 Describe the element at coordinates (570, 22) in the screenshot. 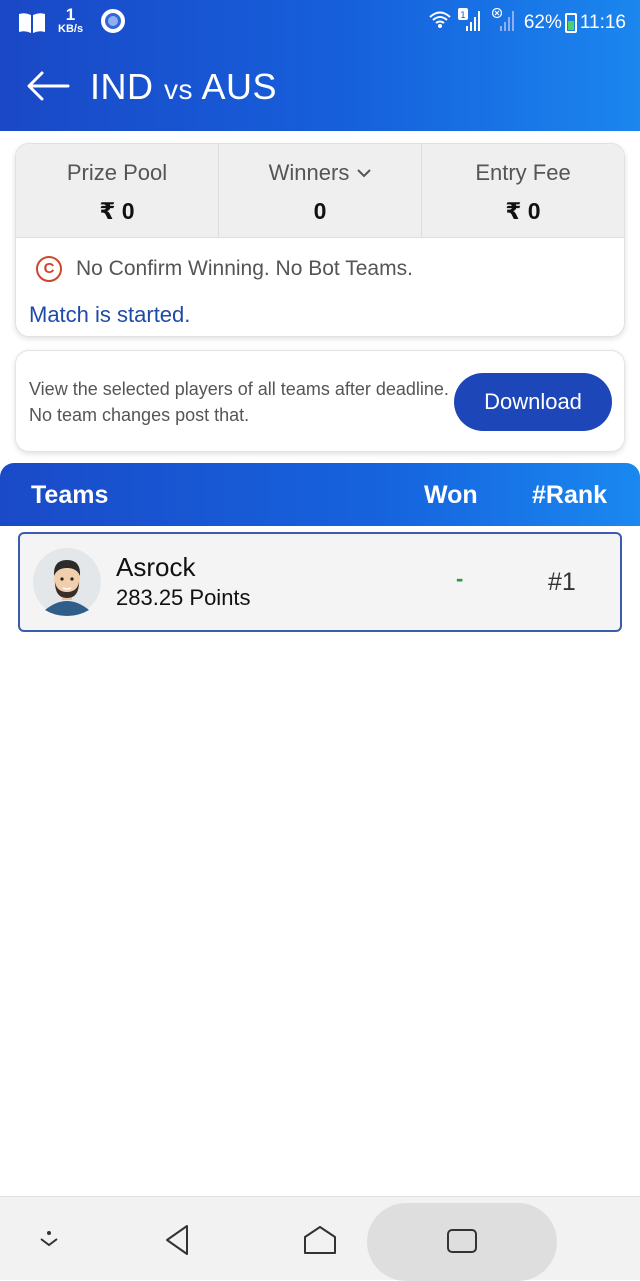

I see `battery-icon` at that location.